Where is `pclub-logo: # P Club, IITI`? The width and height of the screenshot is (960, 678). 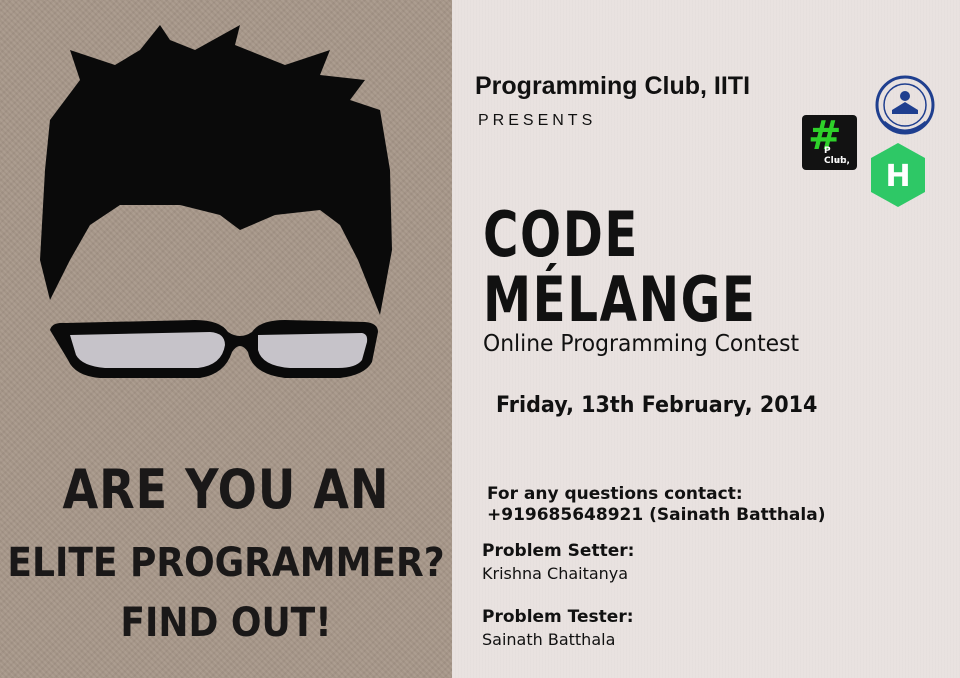 pclub-logo: # P Club, IITI is located at coordinates (829, 141).